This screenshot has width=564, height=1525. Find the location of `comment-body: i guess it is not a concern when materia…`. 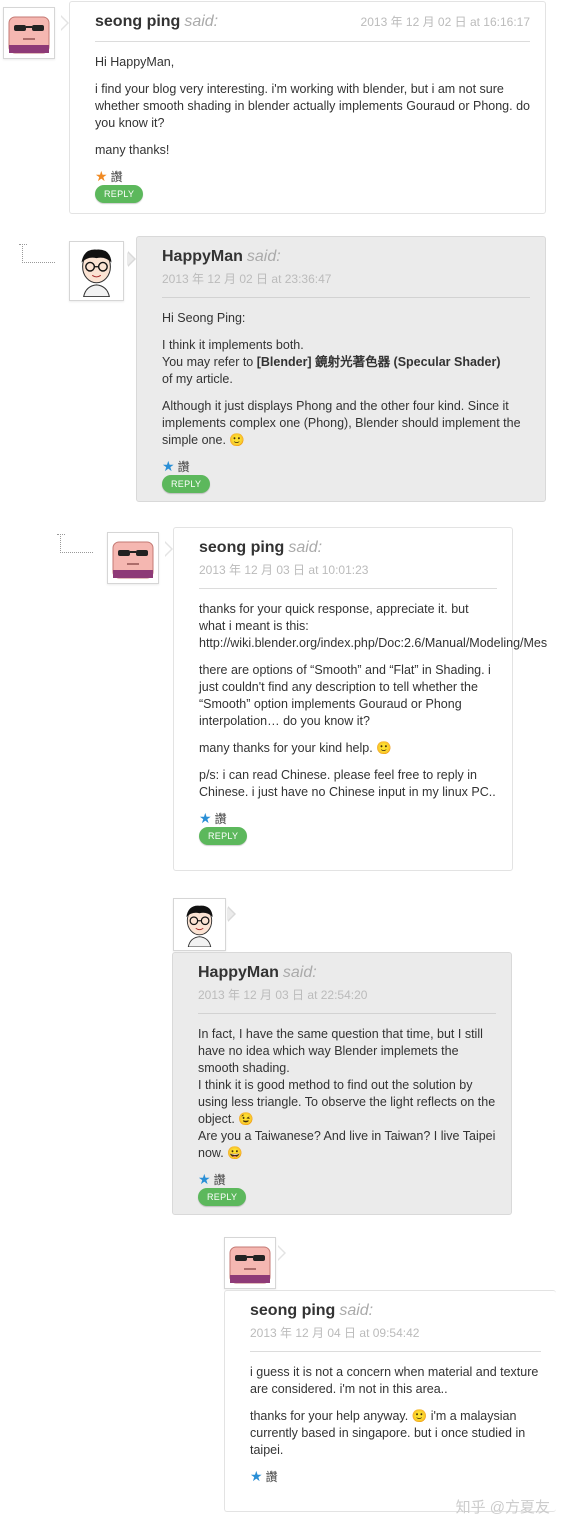

comment-body: i guess it is not a concern when materia… is located at coordinates (395, 1411).